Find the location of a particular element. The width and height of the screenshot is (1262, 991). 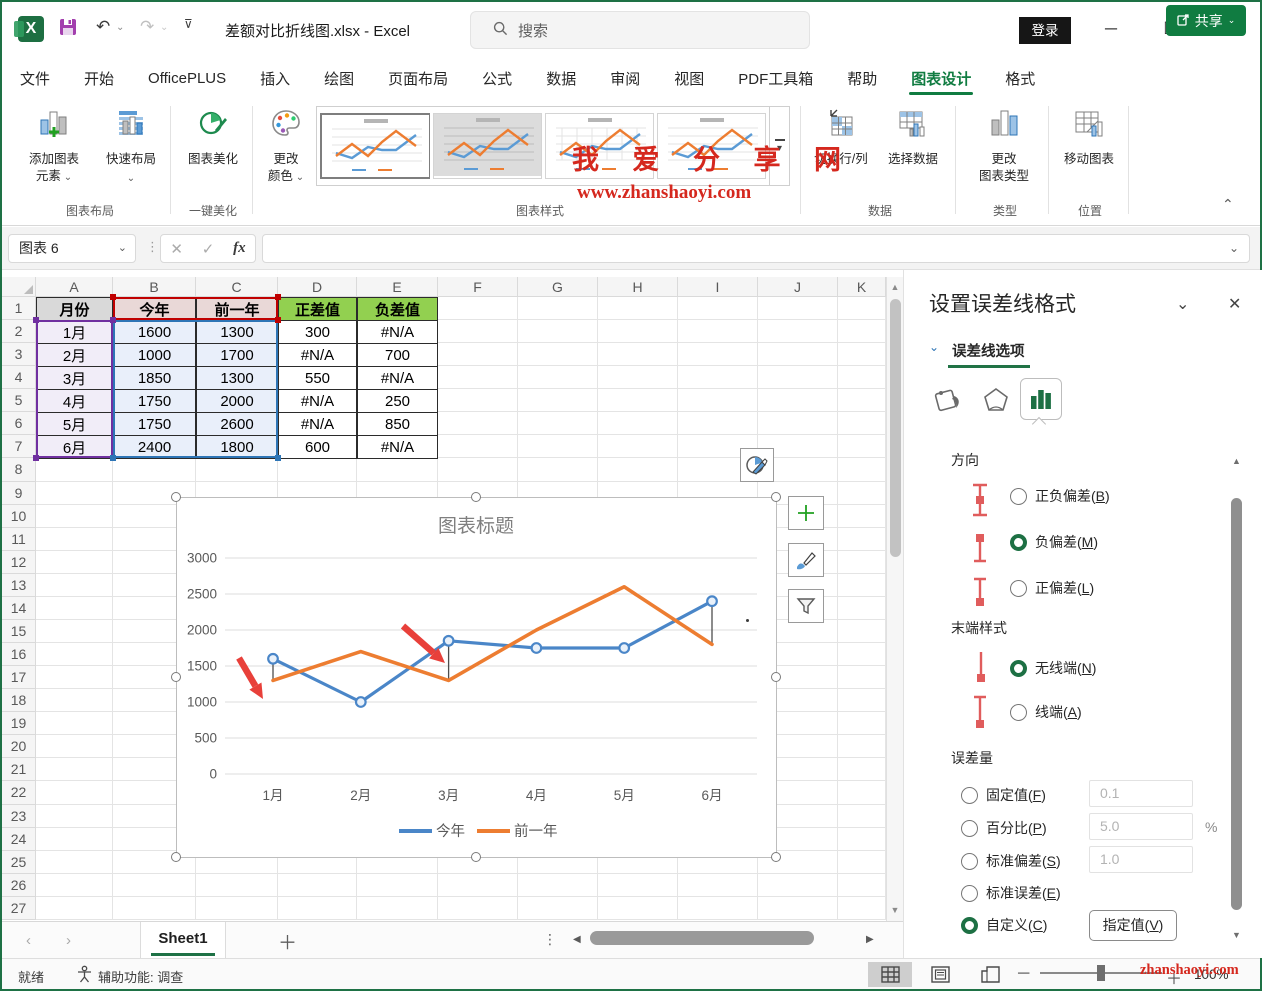

name-box-chevron-icon: ⌄ is located at coordinates (122, 248).